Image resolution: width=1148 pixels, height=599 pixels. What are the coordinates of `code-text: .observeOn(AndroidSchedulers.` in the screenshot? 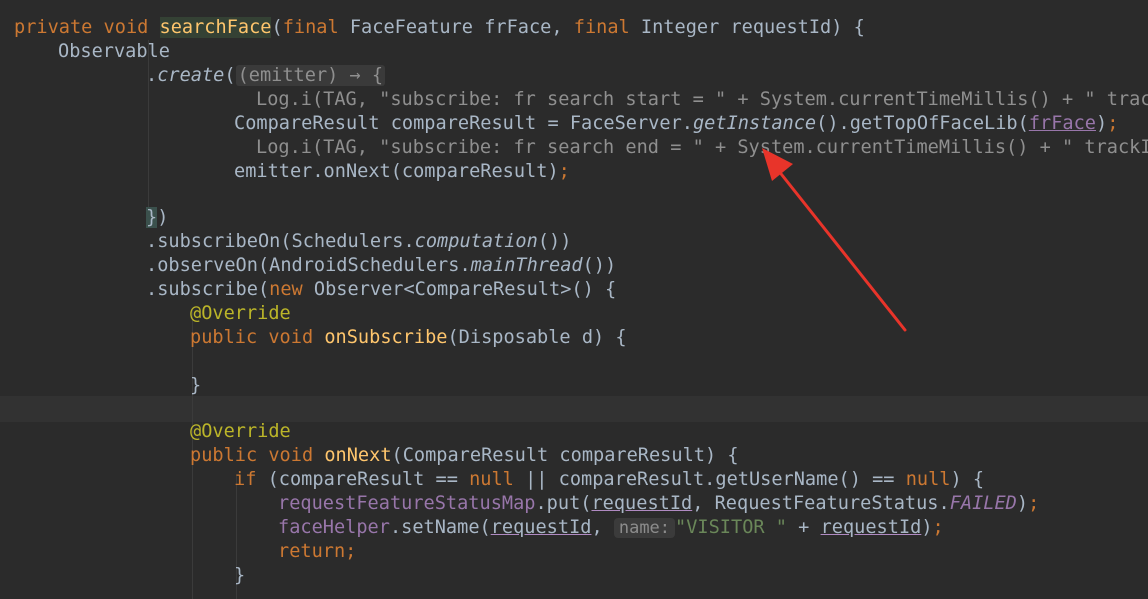 It's located at (308, 265).